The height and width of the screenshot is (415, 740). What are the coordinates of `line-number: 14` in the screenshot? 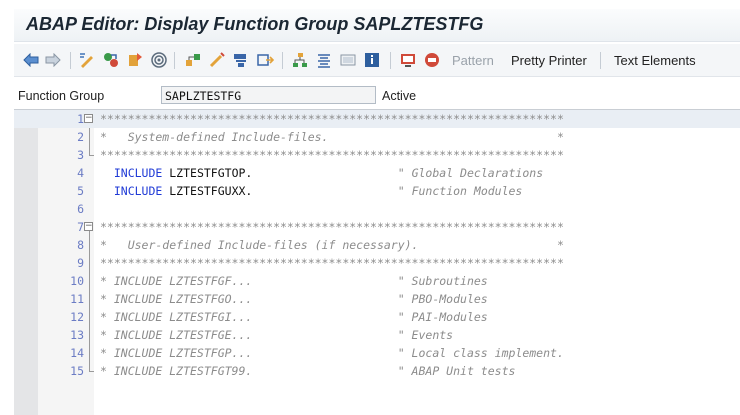 It's located at (77, 353).